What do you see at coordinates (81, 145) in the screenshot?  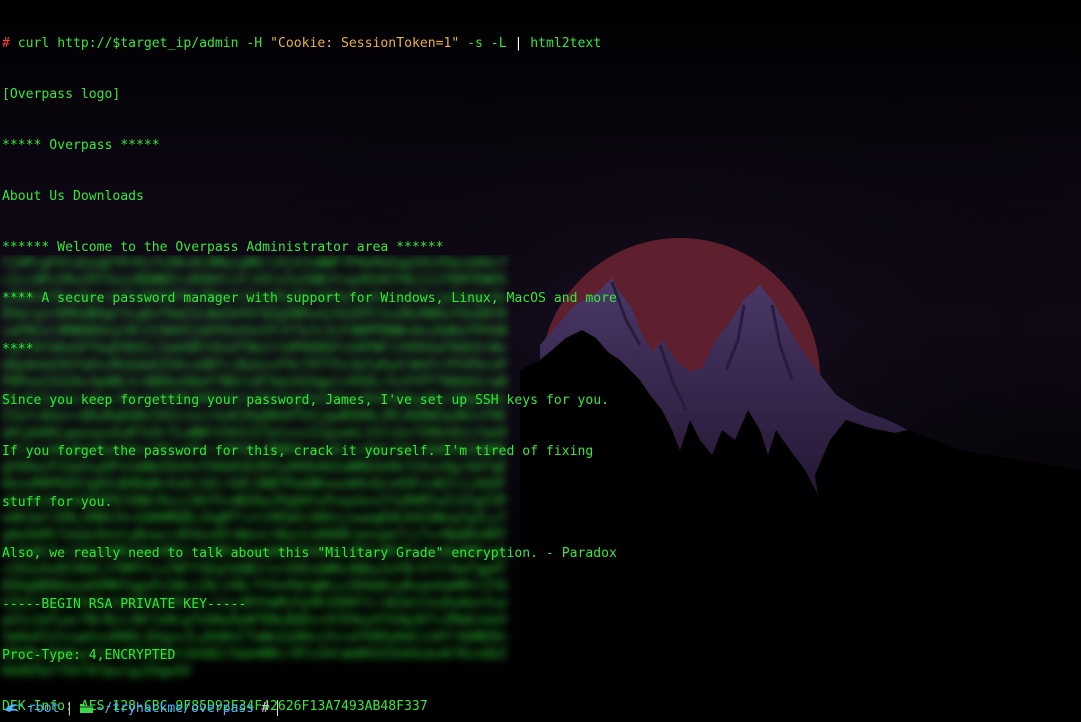 I see `output-line: ***** Overpass *****` at bounding box center [81, 145].